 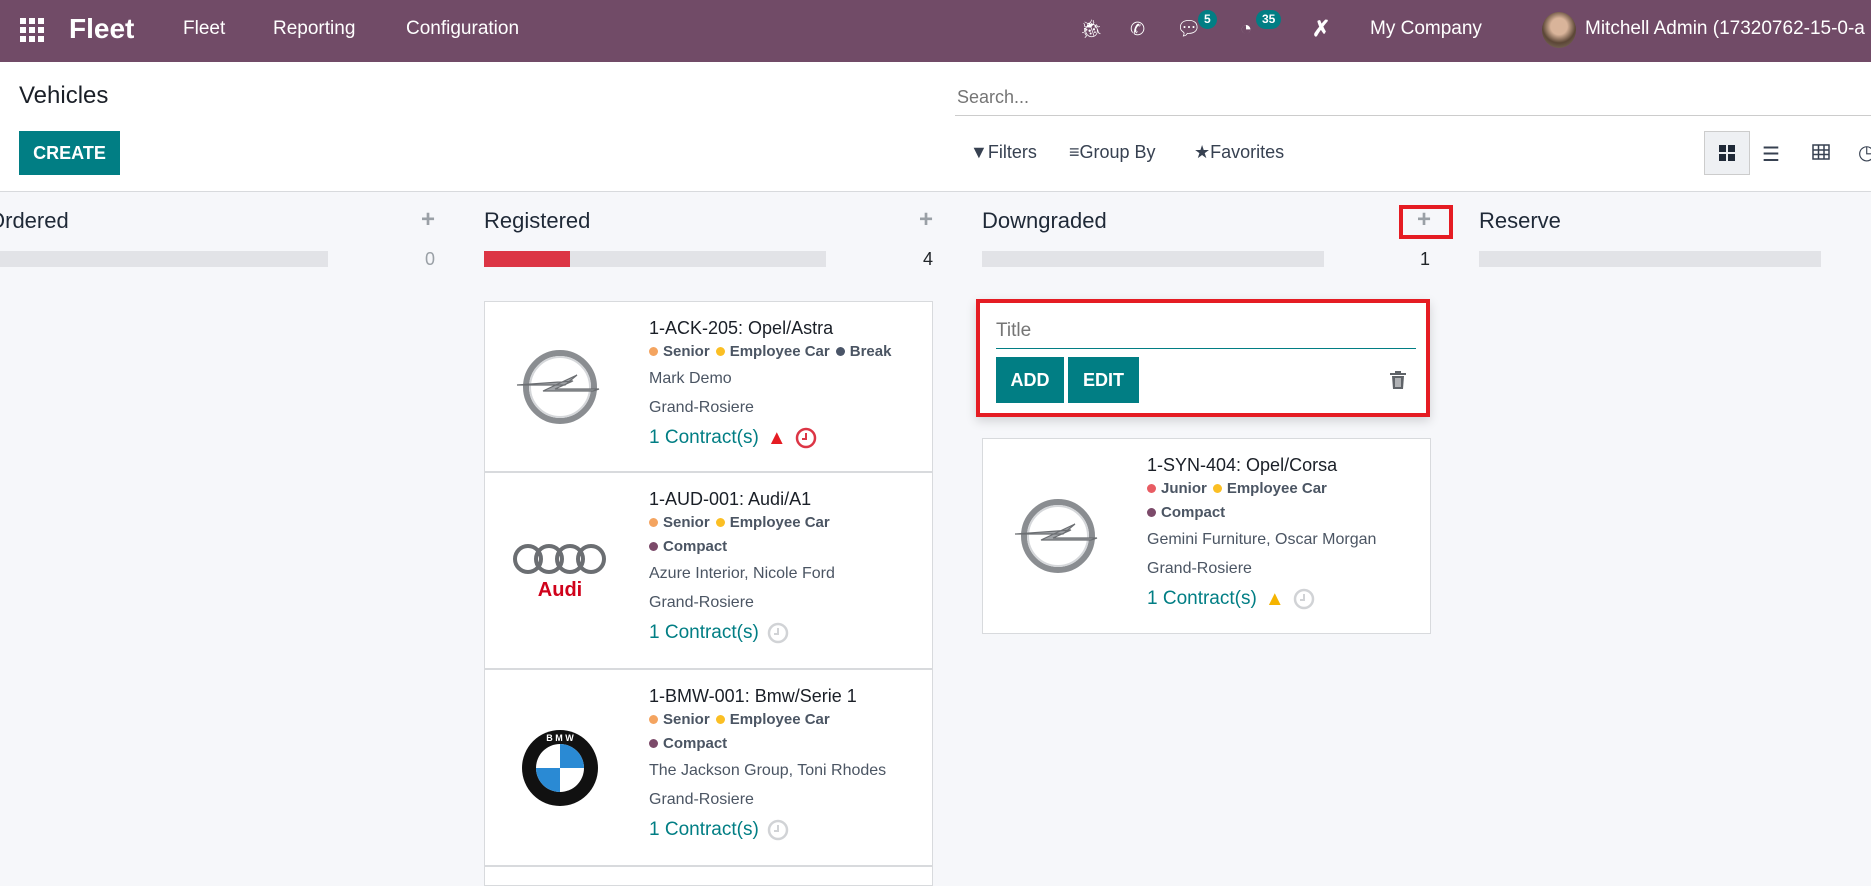 I want to click on tag-list: Junior Employee Car, so click(x=1285, y=489).